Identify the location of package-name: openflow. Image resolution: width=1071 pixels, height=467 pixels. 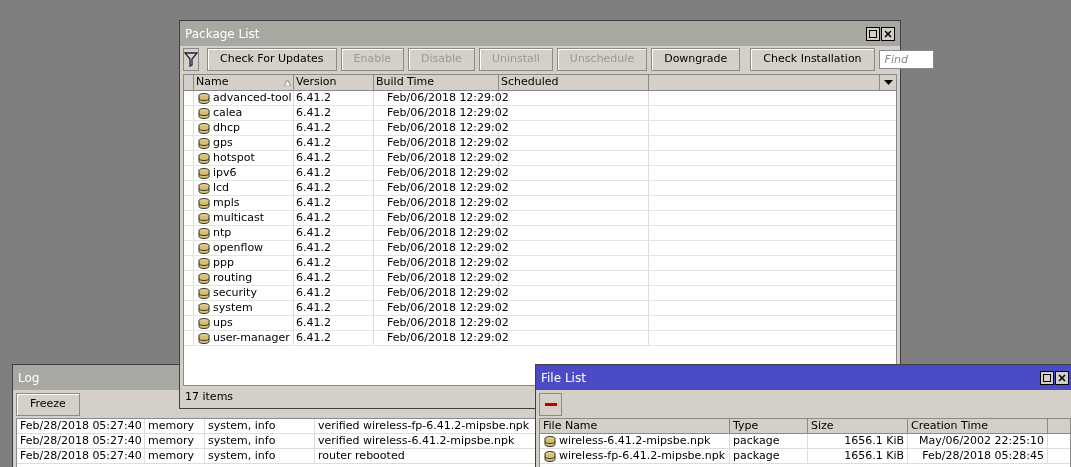
(238, 248).